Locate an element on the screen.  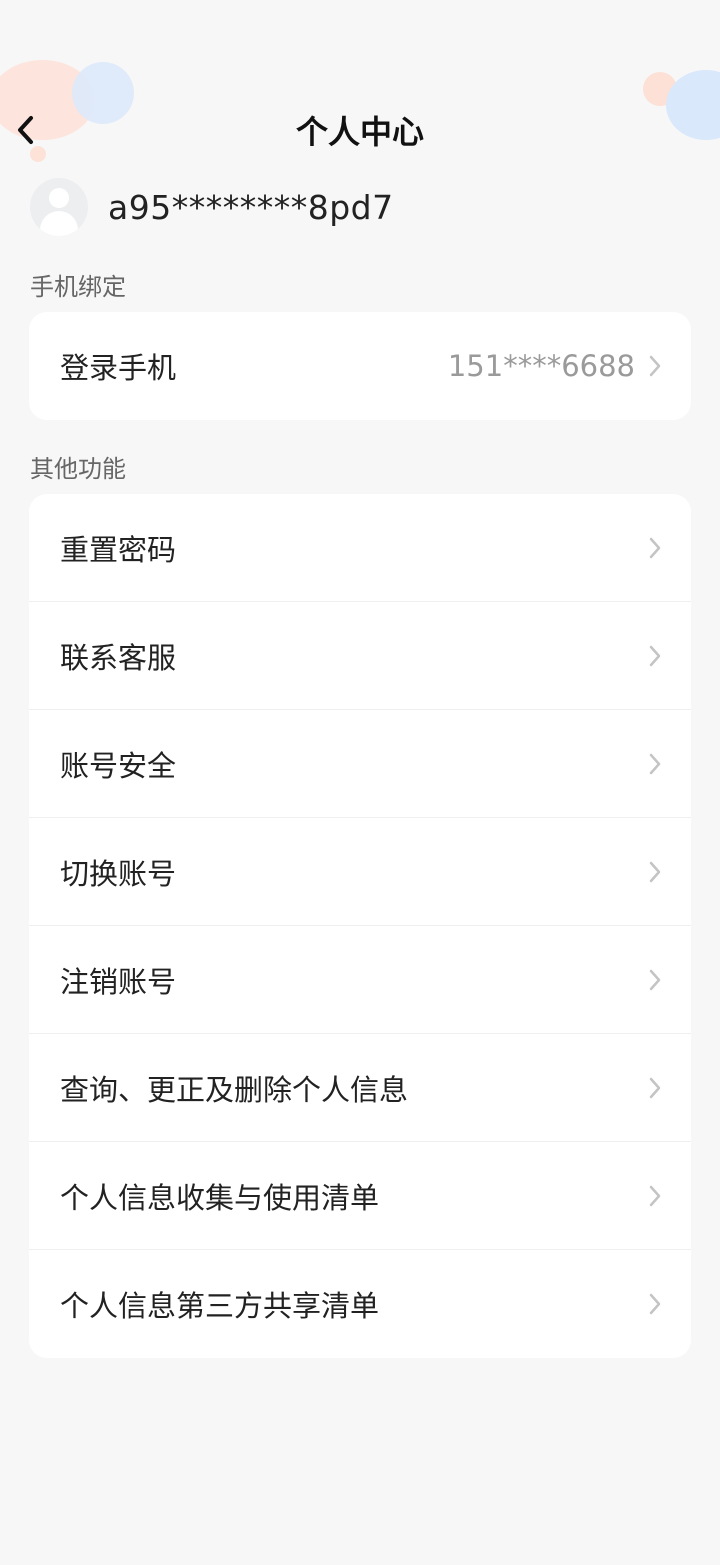
row-label: 切换账号 is located at coordinates (118, 873).